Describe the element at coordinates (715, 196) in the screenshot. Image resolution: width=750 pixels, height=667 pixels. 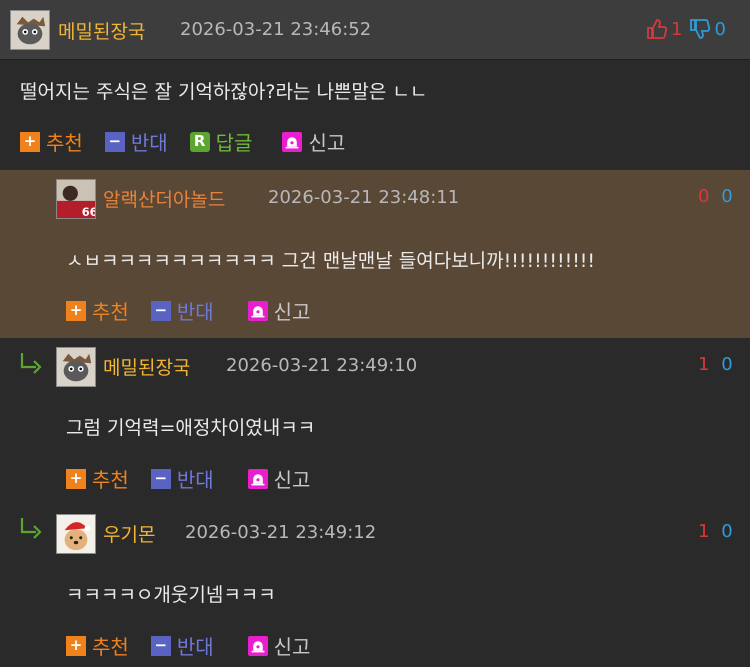
I see `vote-counts: 0 0` at that location.